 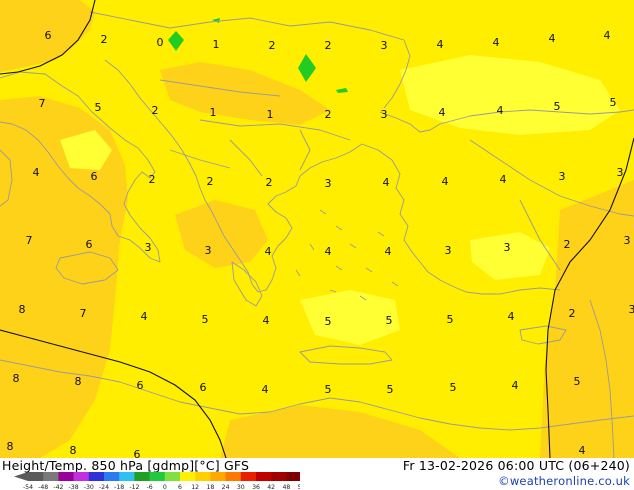 What do you see at coordinates (74, 487) in the screenshot?
I see `colorbar-tick-label: -38` at bounding box center [74, 487].